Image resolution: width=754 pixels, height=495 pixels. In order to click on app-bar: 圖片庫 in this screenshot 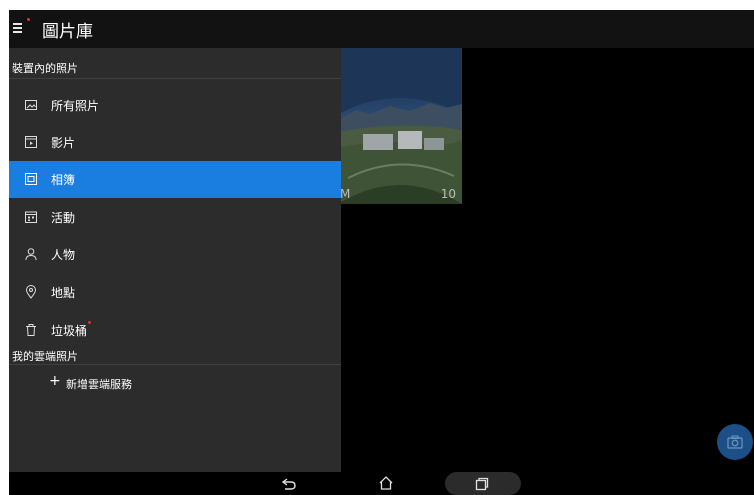, I will do `click(381, 29)`.